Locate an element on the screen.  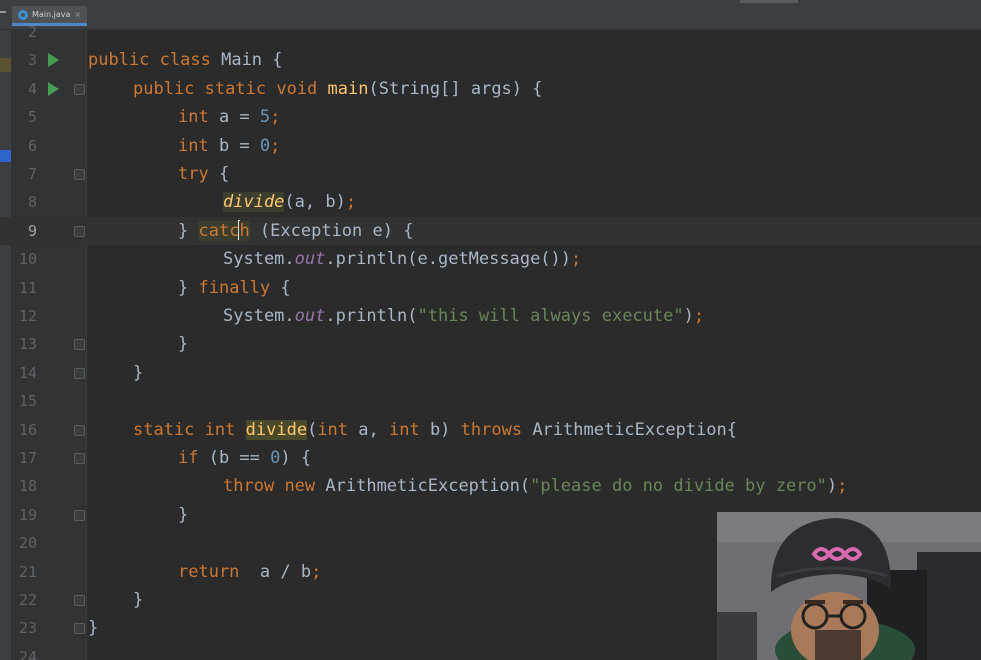
line-number: 2 is located at coordinates (32, 32).